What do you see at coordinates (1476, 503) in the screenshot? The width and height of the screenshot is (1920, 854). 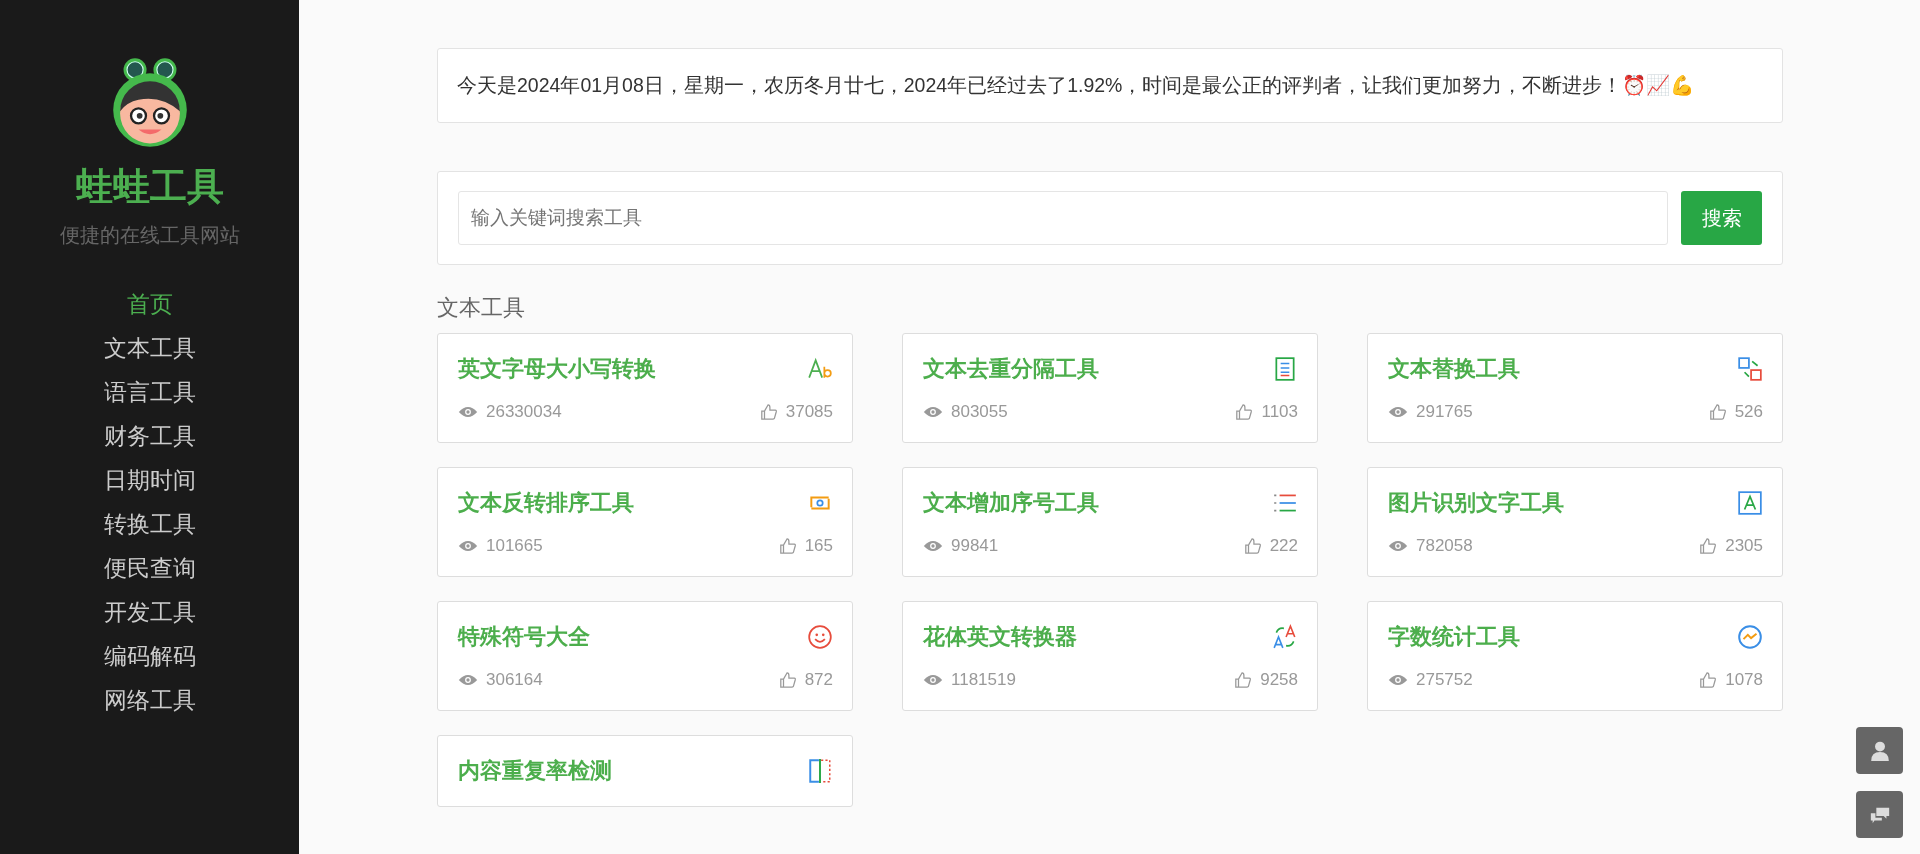 I see `tool-title: 图片识别文字工具` at bounding box center [1476, 503].